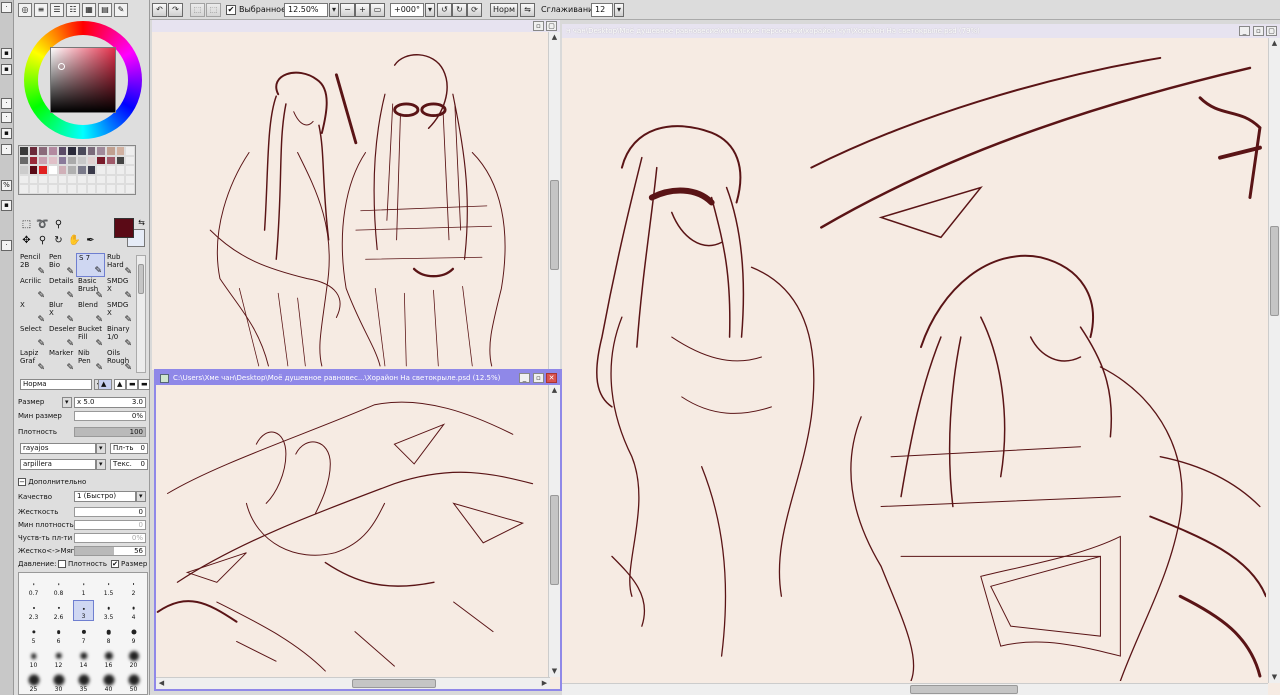 The width and height of the screenshot is (1280, 695). Describe the element at coordinates (459, 10) in the screenshot. I see `rotate-right-icon: ↻` at that location.